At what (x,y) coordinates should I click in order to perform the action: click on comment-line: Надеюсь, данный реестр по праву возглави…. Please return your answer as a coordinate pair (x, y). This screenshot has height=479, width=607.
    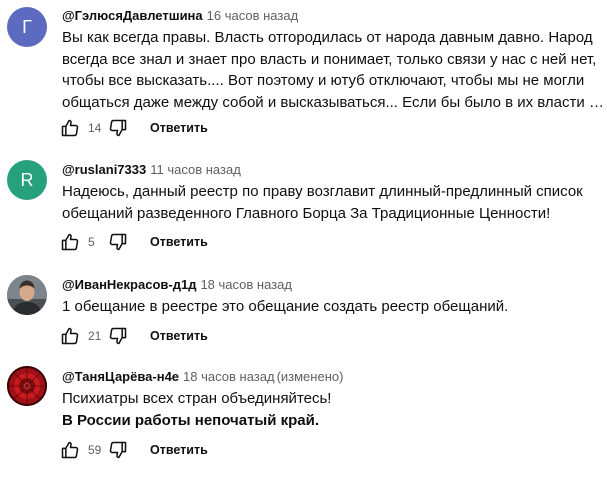
    Looking at the image, I should click on (322, 191).